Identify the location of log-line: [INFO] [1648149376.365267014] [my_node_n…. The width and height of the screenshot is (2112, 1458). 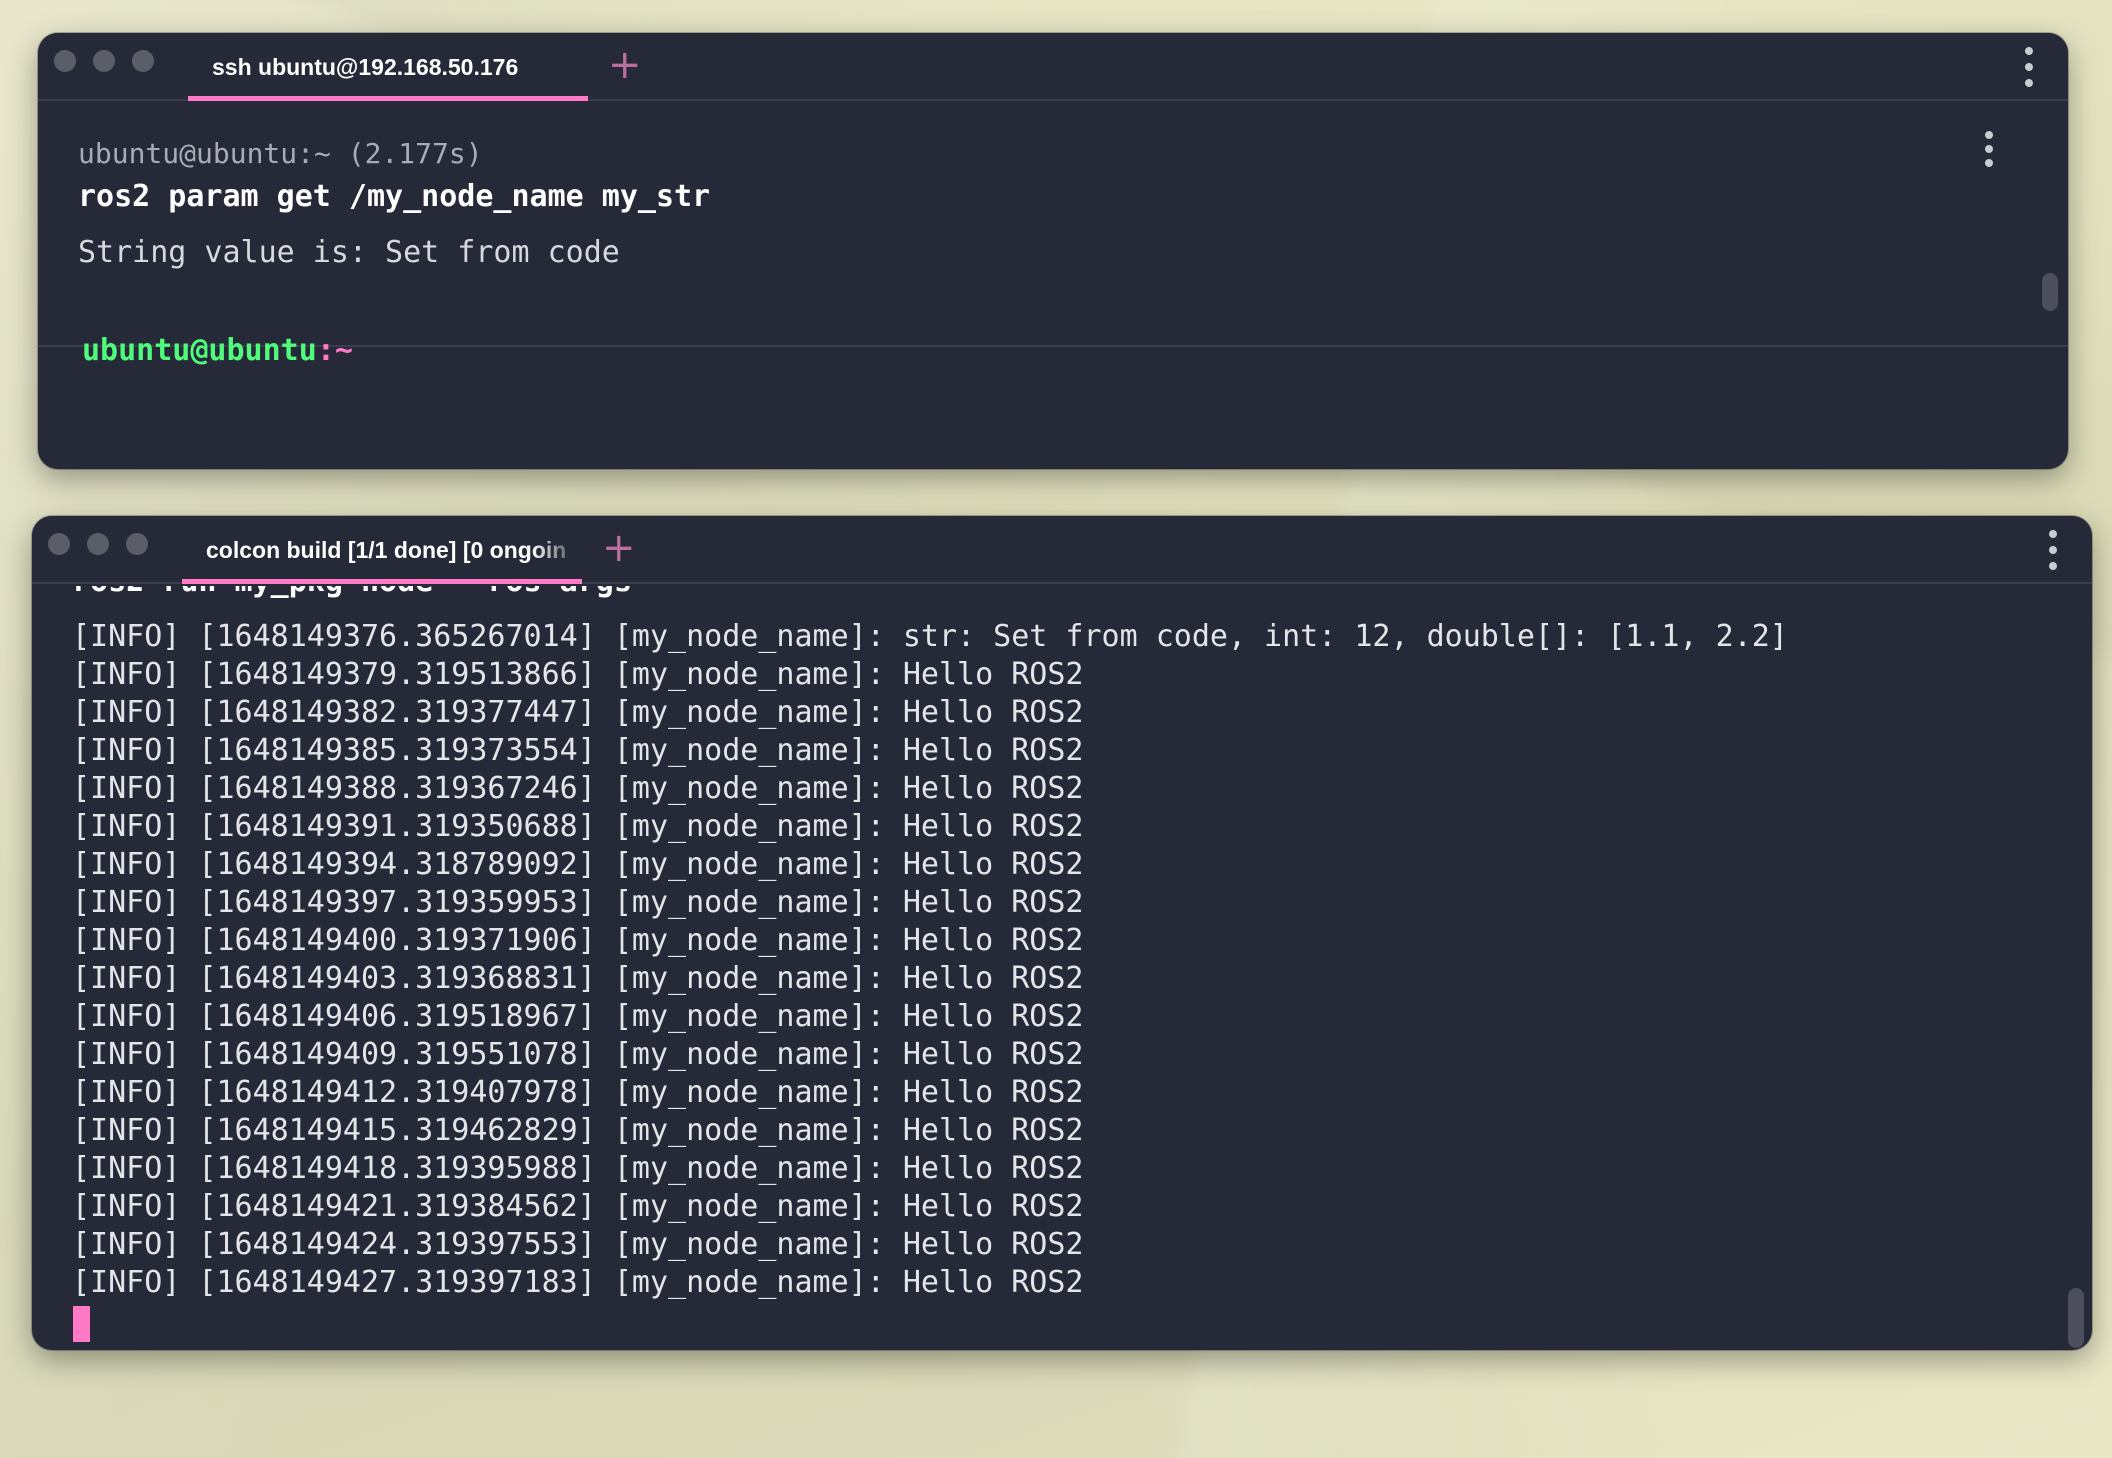
(930, 636).